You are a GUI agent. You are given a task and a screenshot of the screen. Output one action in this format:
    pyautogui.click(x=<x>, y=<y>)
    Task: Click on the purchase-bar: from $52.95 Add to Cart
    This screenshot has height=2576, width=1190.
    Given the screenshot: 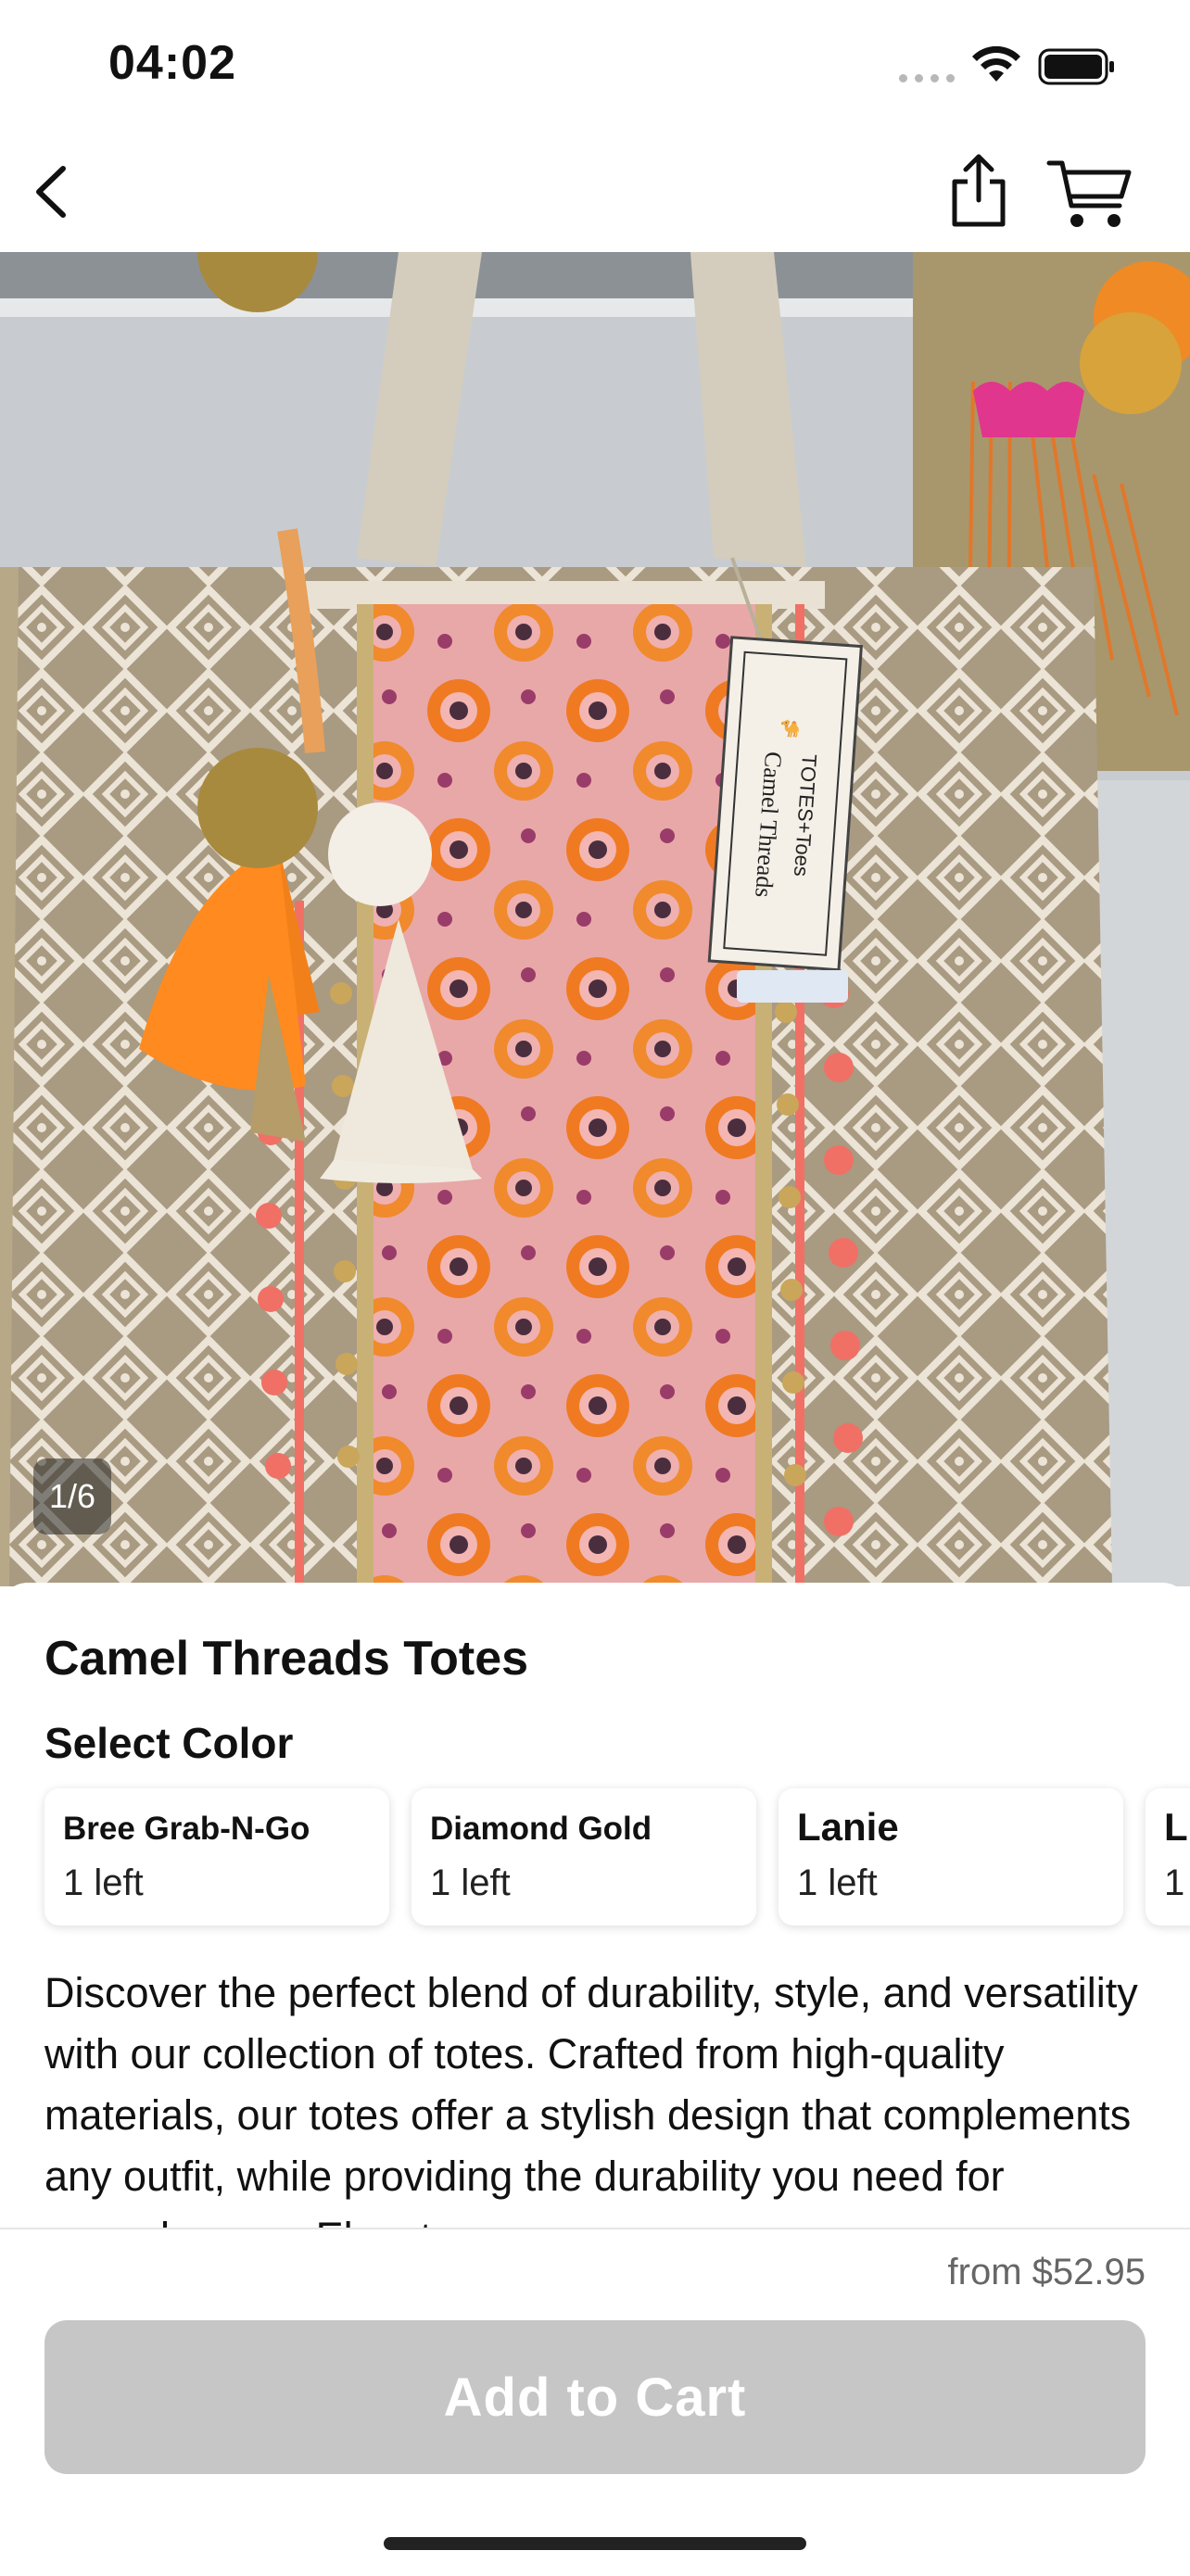 What is the action you would take?
    pyautogui.click(x=595, y=2402)
    